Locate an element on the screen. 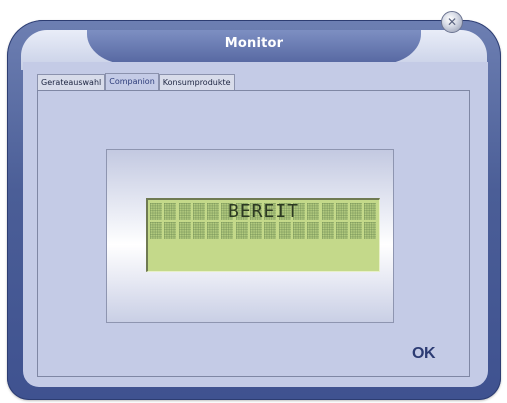  close-button: ✕ is located at coordinates (452, 22).